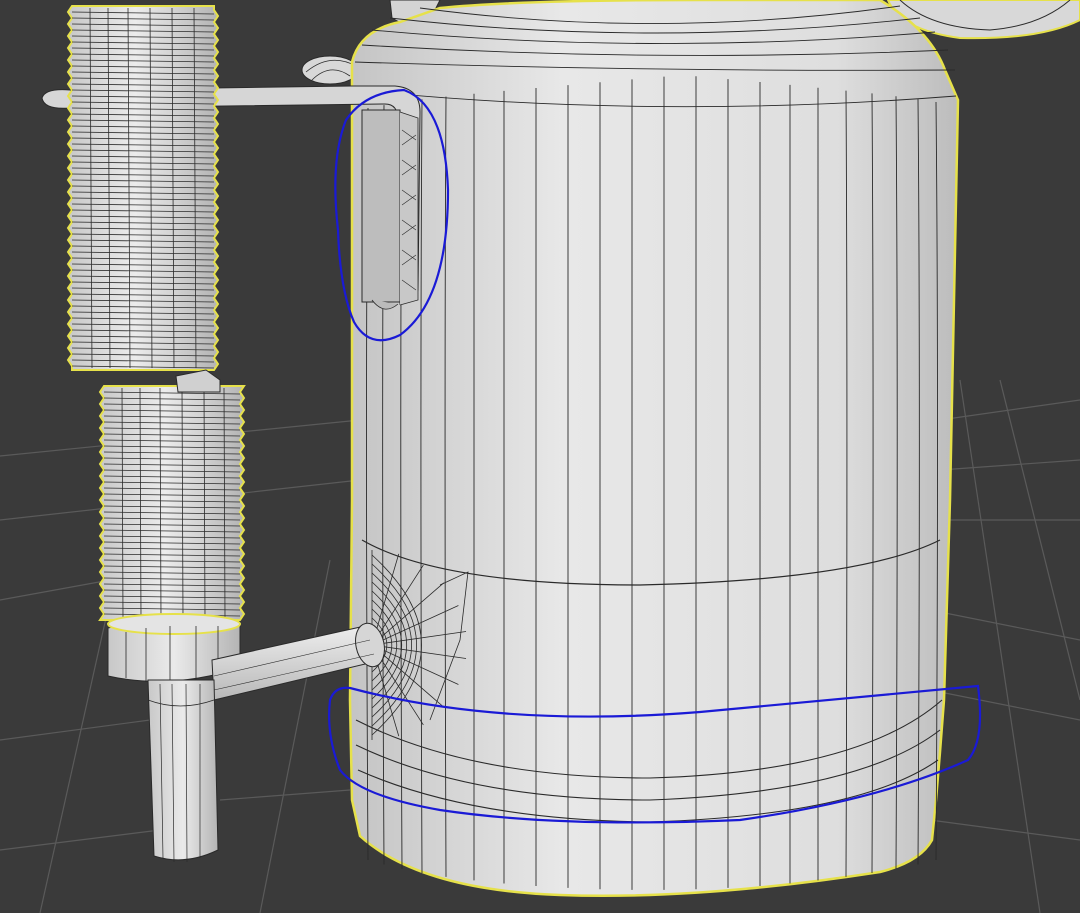 This screenshot has width=1080, height=913. Describe the element at coordinates (409, 208) in the screenshot. I see `bracket-weld-wire` at that location.